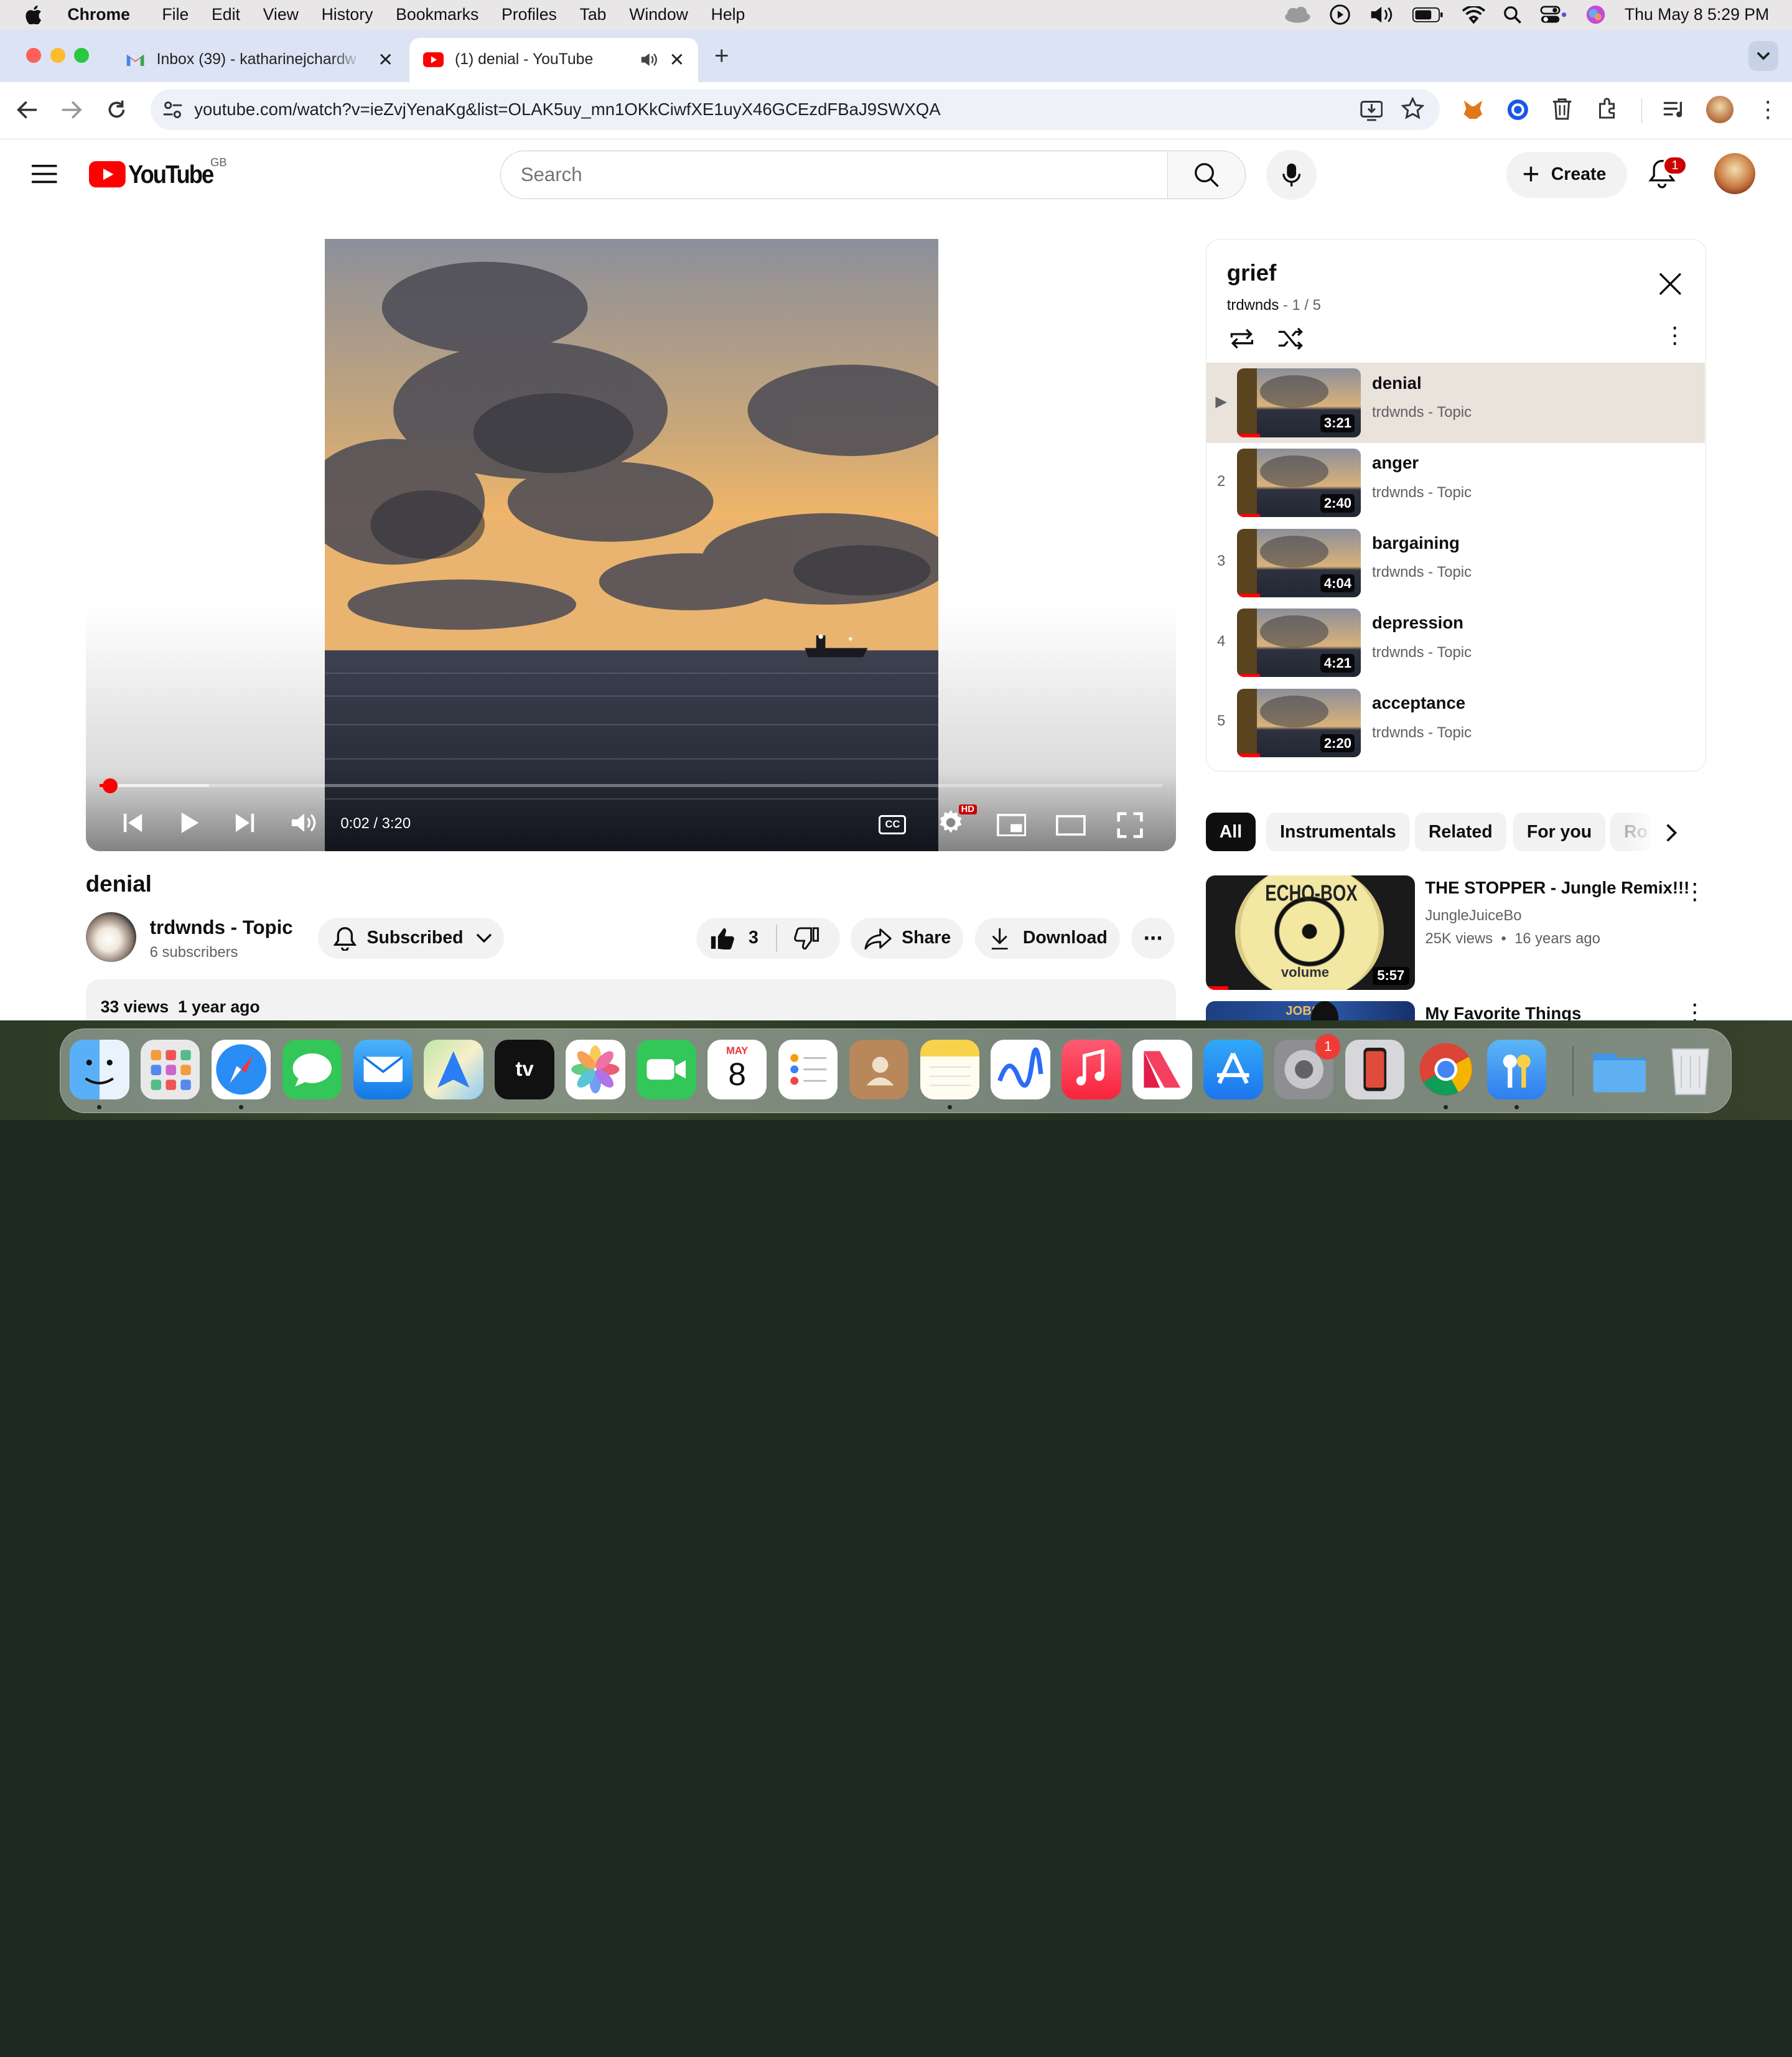 The image size is (1792, 2057). Describe the element at coordinates (808, 1069) in the screenshot. I see `dock-reminders` at that location.